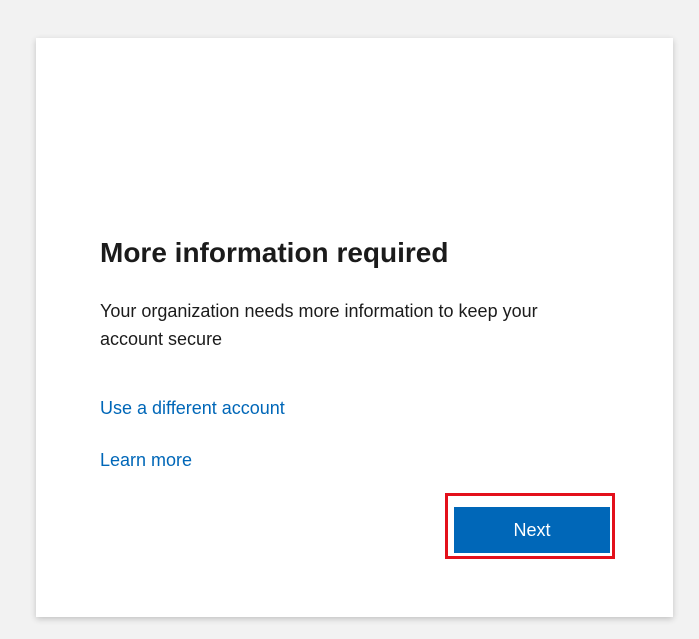 This screenshot has width=699, height=639. I want to click on learn-more-link: Learn more, so click(146, 460).